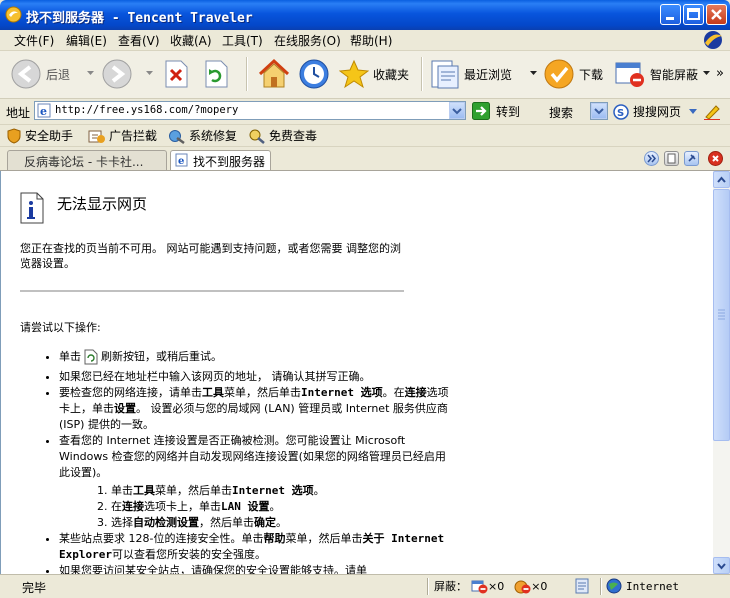 The width and height of the screenshot is (730, 598). Describe the element at coordinates (18, 113) in the screenshot. I see `address-label: 地址` at that location.